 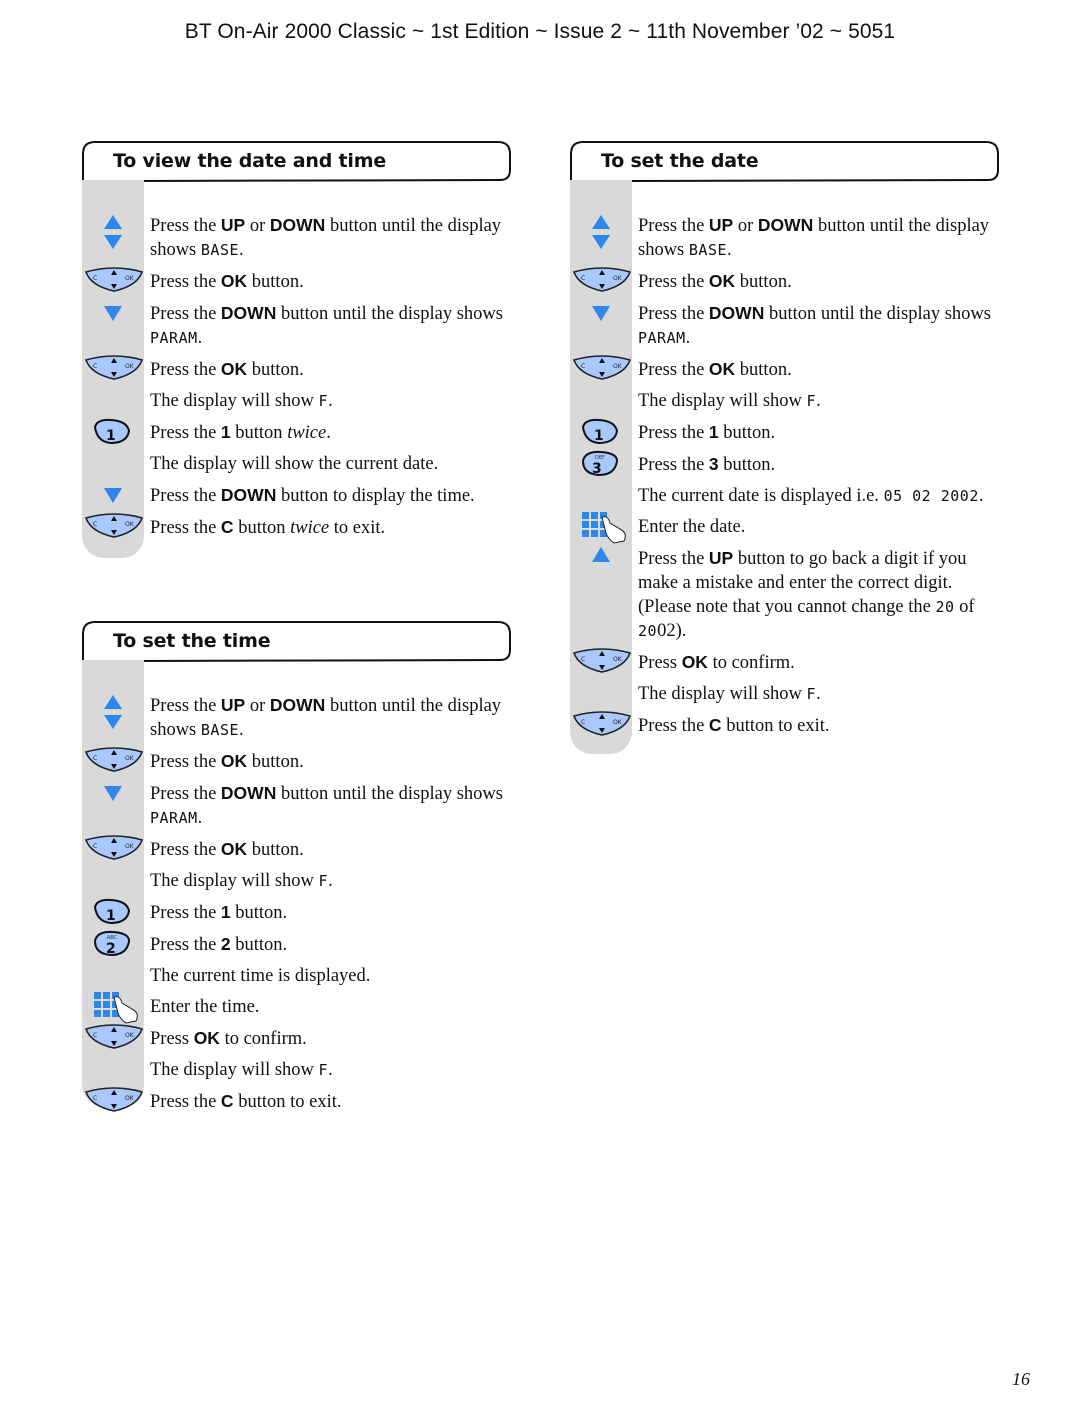 I want to click on text: Press, so click(x=172, y=1039).